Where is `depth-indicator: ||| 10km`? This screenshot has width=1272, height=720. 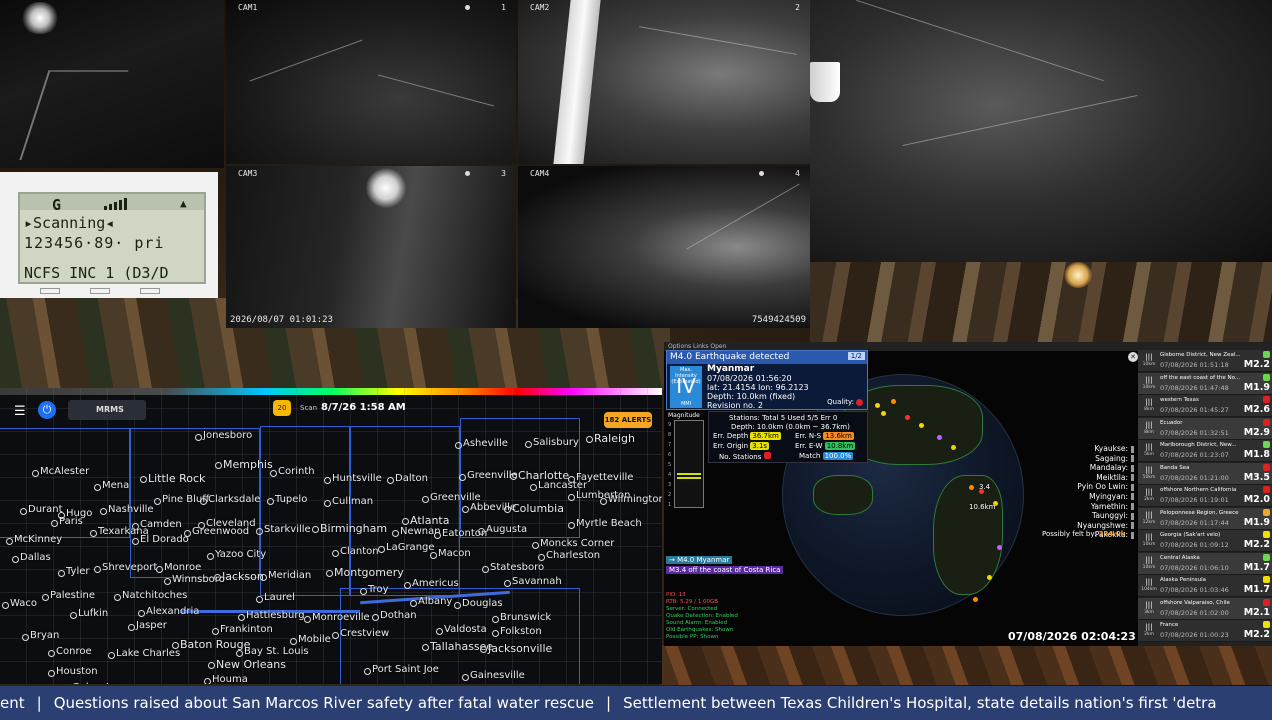
depth-indicator: ||| 10km is located at coordinates (1149, 564).